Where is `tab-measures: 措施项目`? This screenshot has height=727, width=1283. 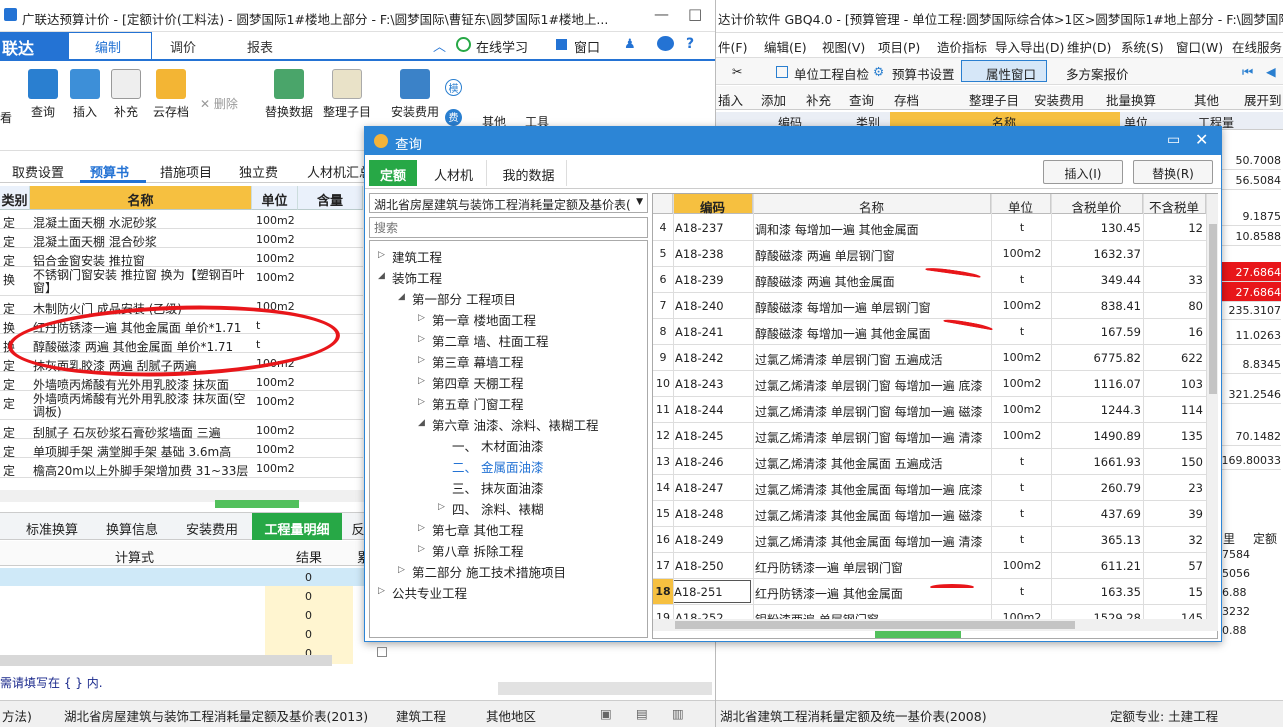 tab-measures: 措施项目 is located at coordinates (186, 171).